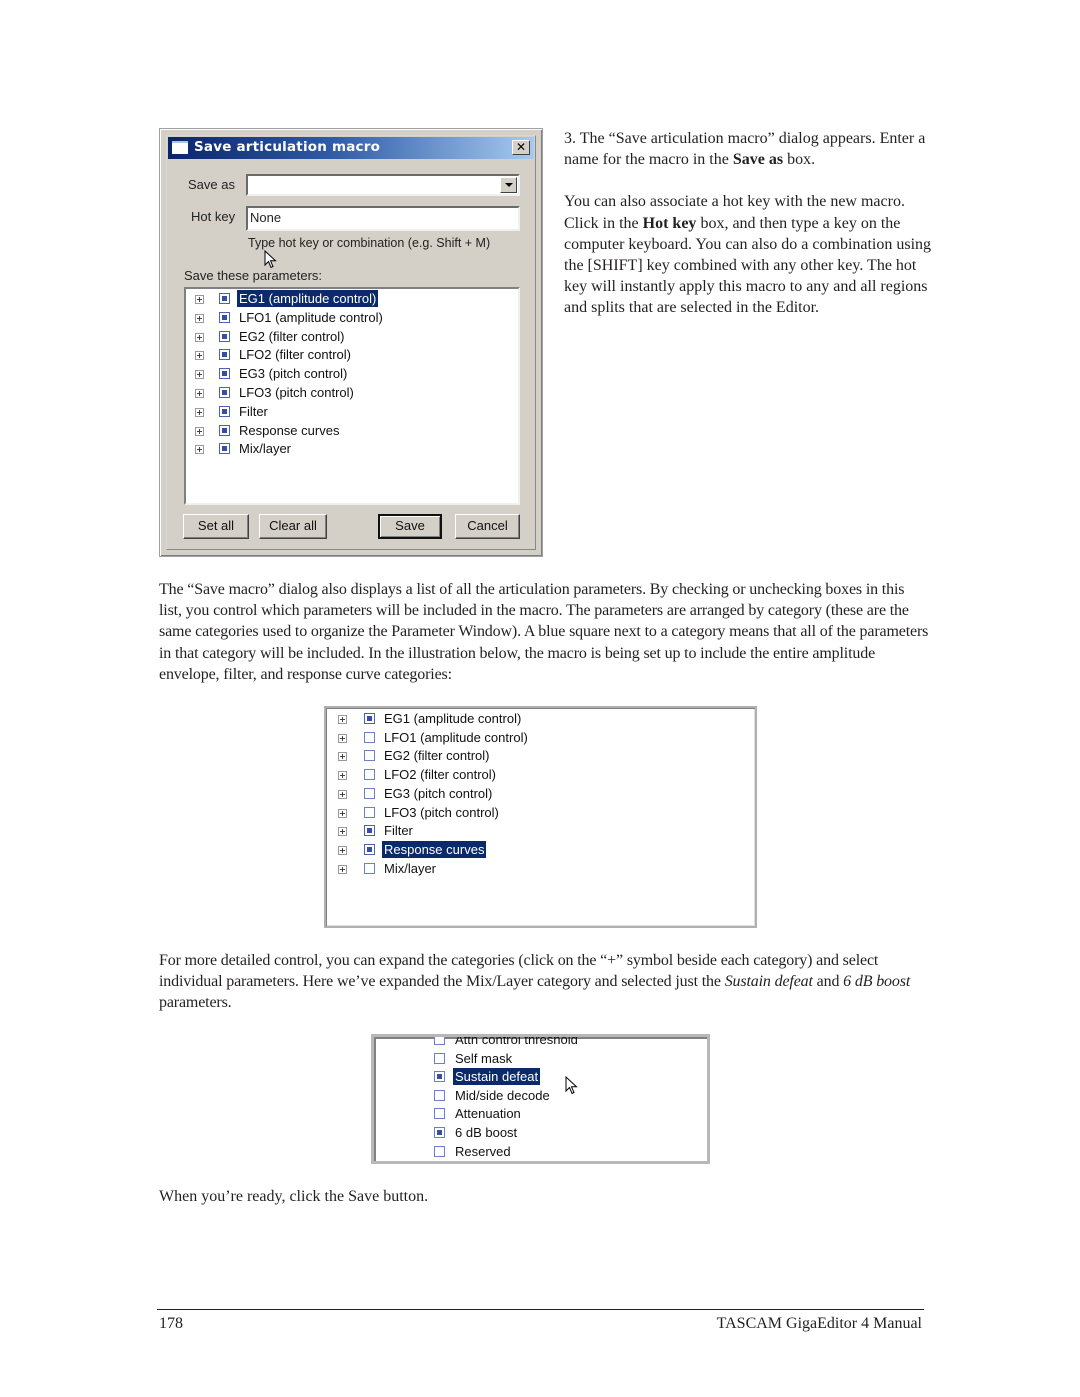 The height and width of the screenshot is (1397, 1080). What do you see at coordinates (497, 1077) in the screenshot?
I see `item-label: Sustain defeat` at bounding box center [497, 1077].